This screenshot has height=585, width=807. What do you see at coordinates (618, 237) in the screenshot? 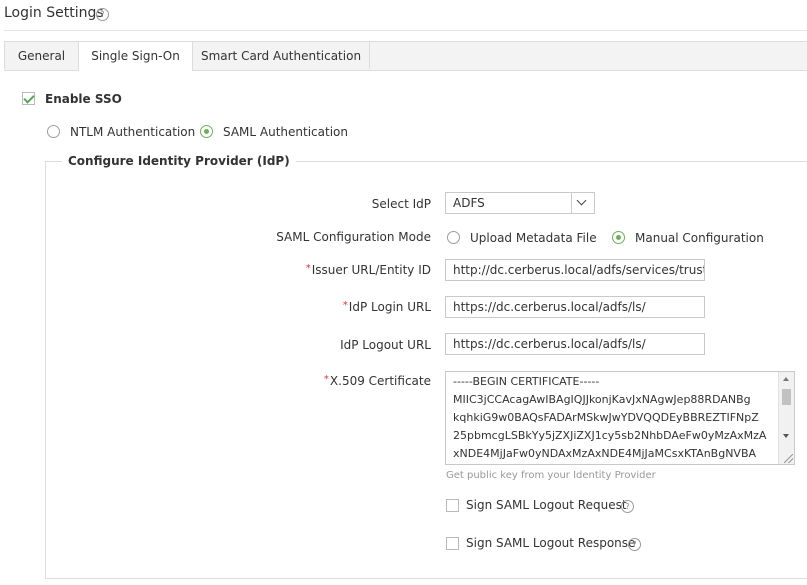
I see `manual-config-radio` at bounding box center [618, 237].